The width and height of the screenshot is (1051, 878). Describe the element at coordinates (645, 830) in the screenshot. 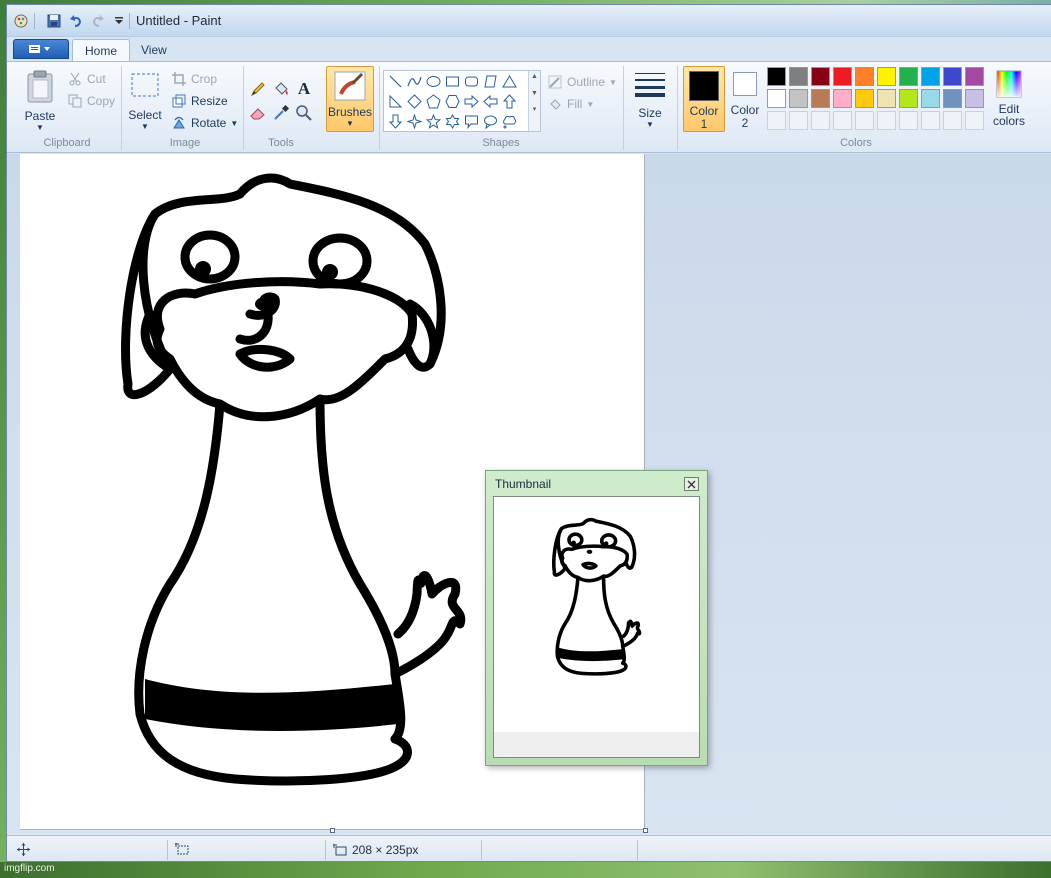

I see `resize-handle-corner` at that location.